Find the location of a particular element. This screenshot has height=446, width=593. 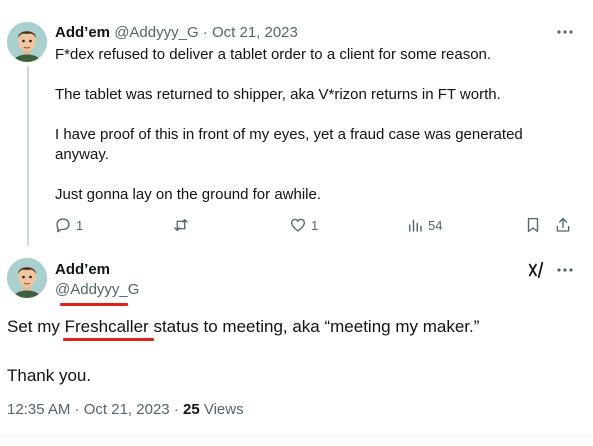

tweet1-paragraph: Just gonna lay on the ground for awhile. is located at coordinates (188, 194).